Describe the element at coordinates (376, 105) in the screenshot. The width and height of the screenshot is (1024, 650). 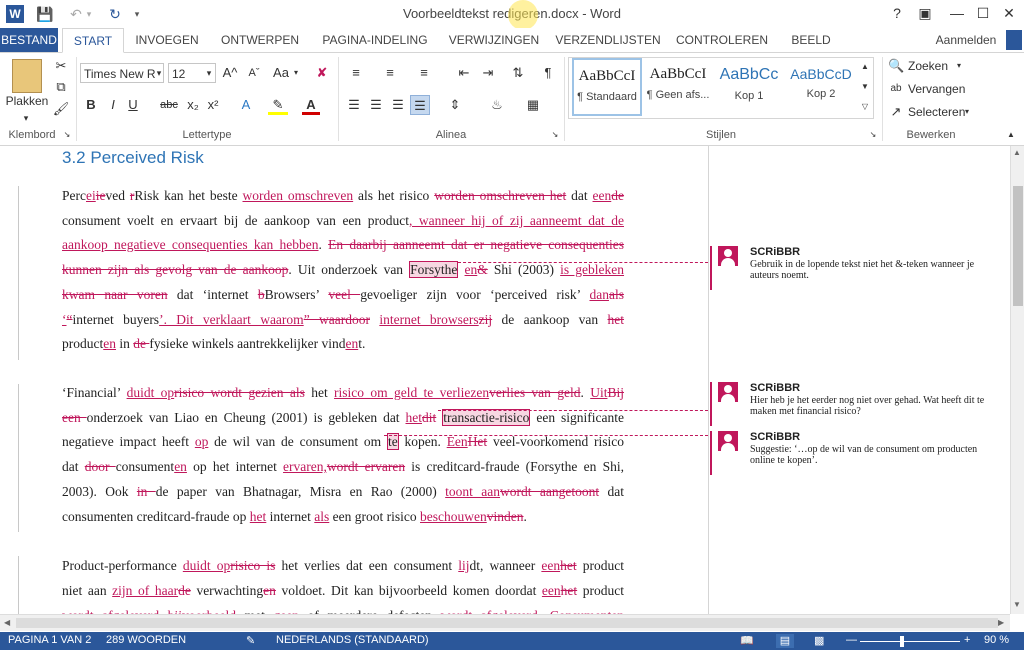
I see `align-center-icon: ☰` at that location.